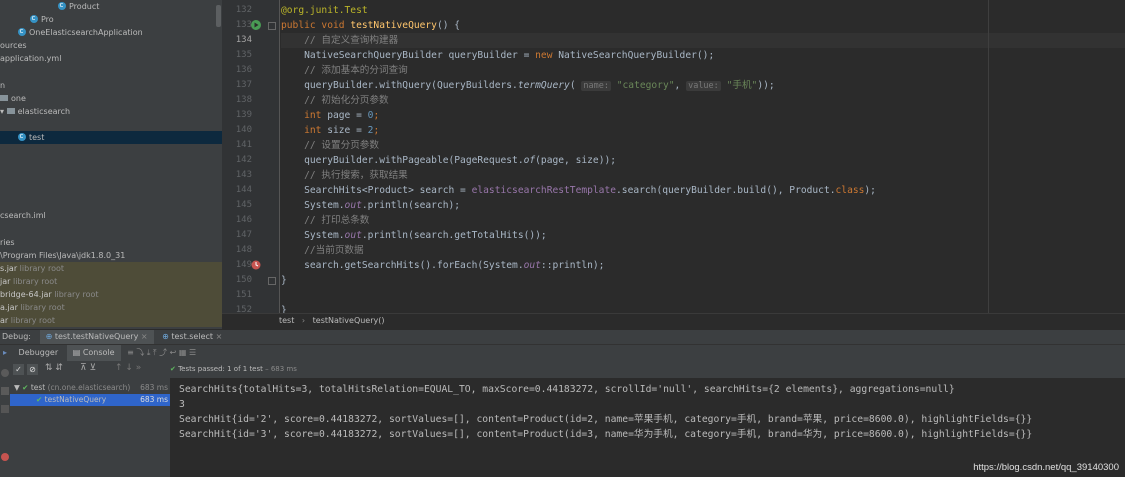  Describe the element at coordinates (5, 419) in the screenshot. I see `debug-side-toolbar` at that location.